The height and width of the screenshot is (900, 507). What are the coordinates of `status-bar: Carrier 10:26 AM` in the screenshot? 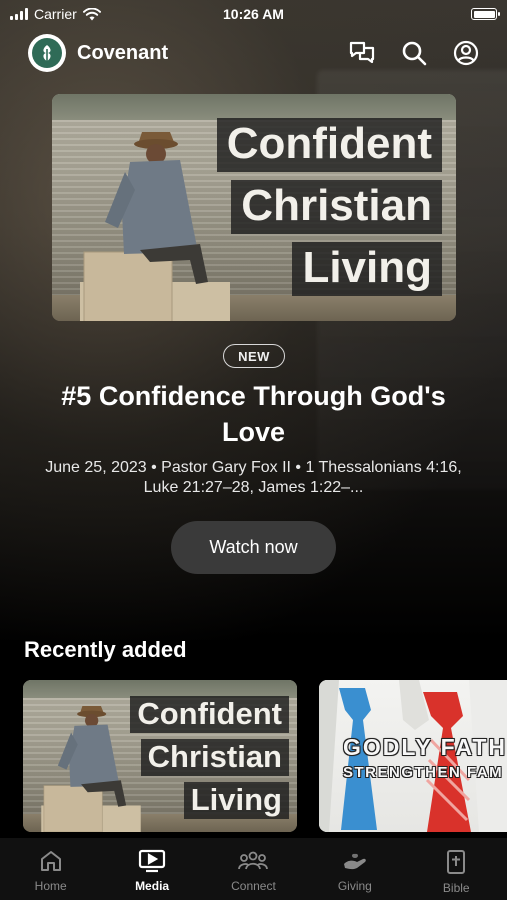 It's located at (253, 14).